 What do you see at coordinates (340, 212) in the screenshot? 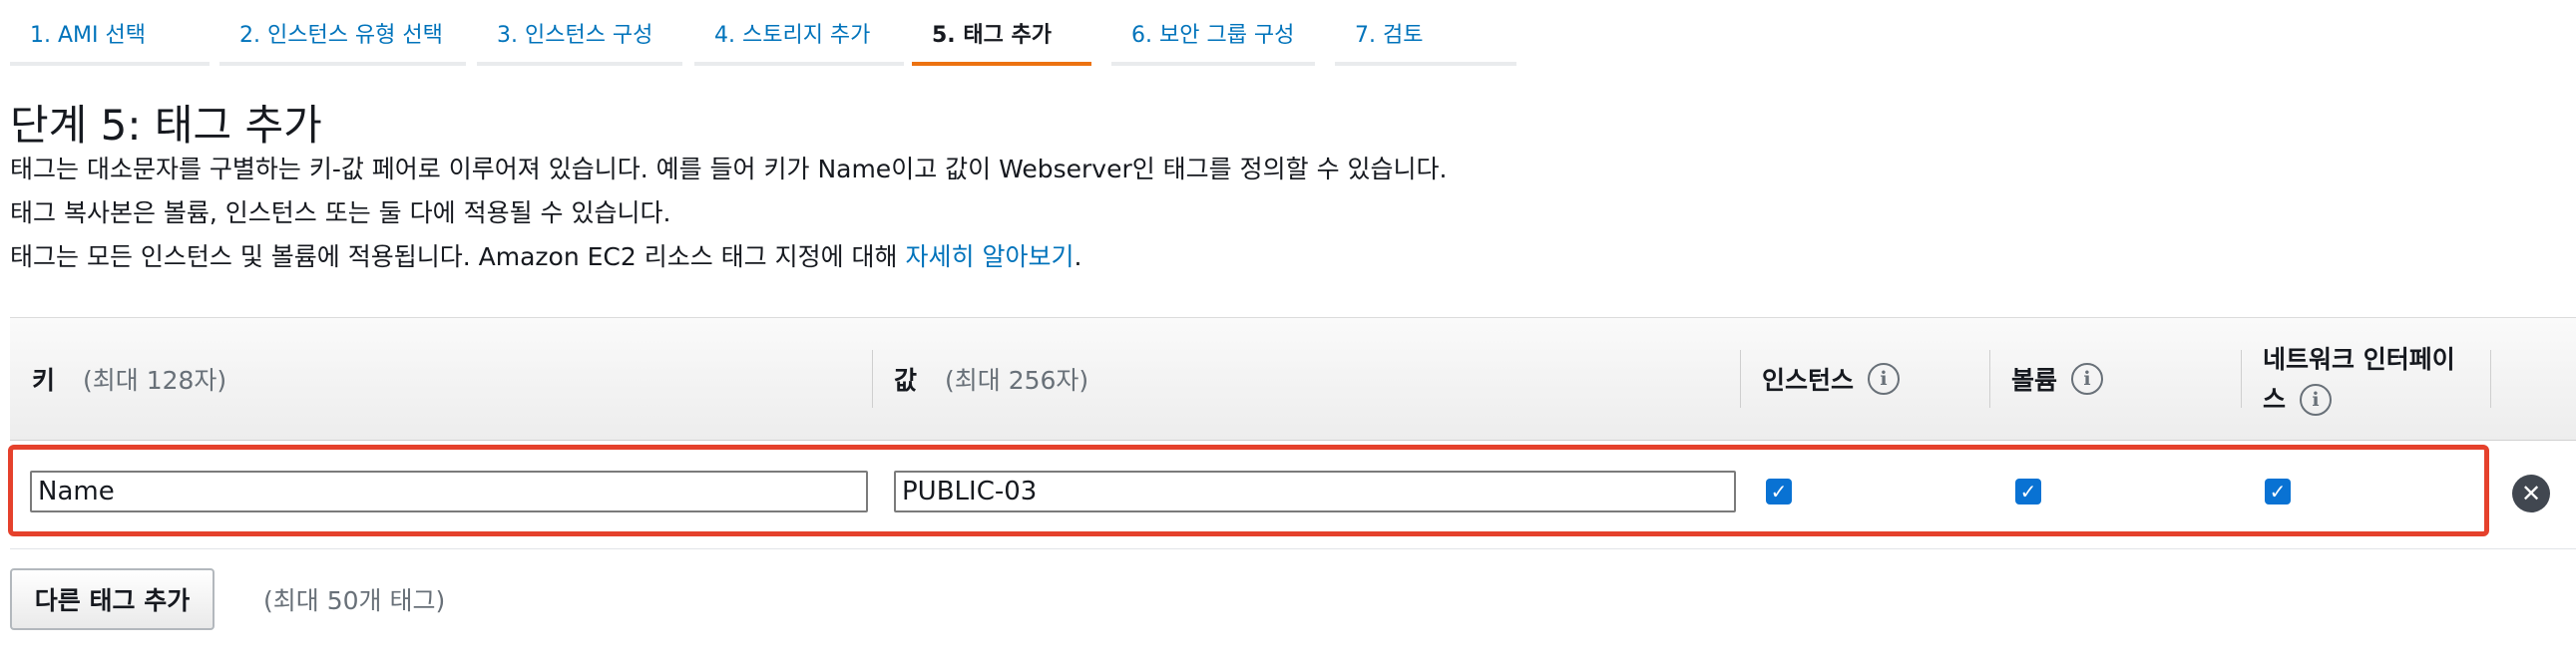
I see `description-line-2: 태그 복사본은 볼륨, 인스턴스 또는 둘 다에 적용될 수 있습니다.` at bounding box center [340, 212].